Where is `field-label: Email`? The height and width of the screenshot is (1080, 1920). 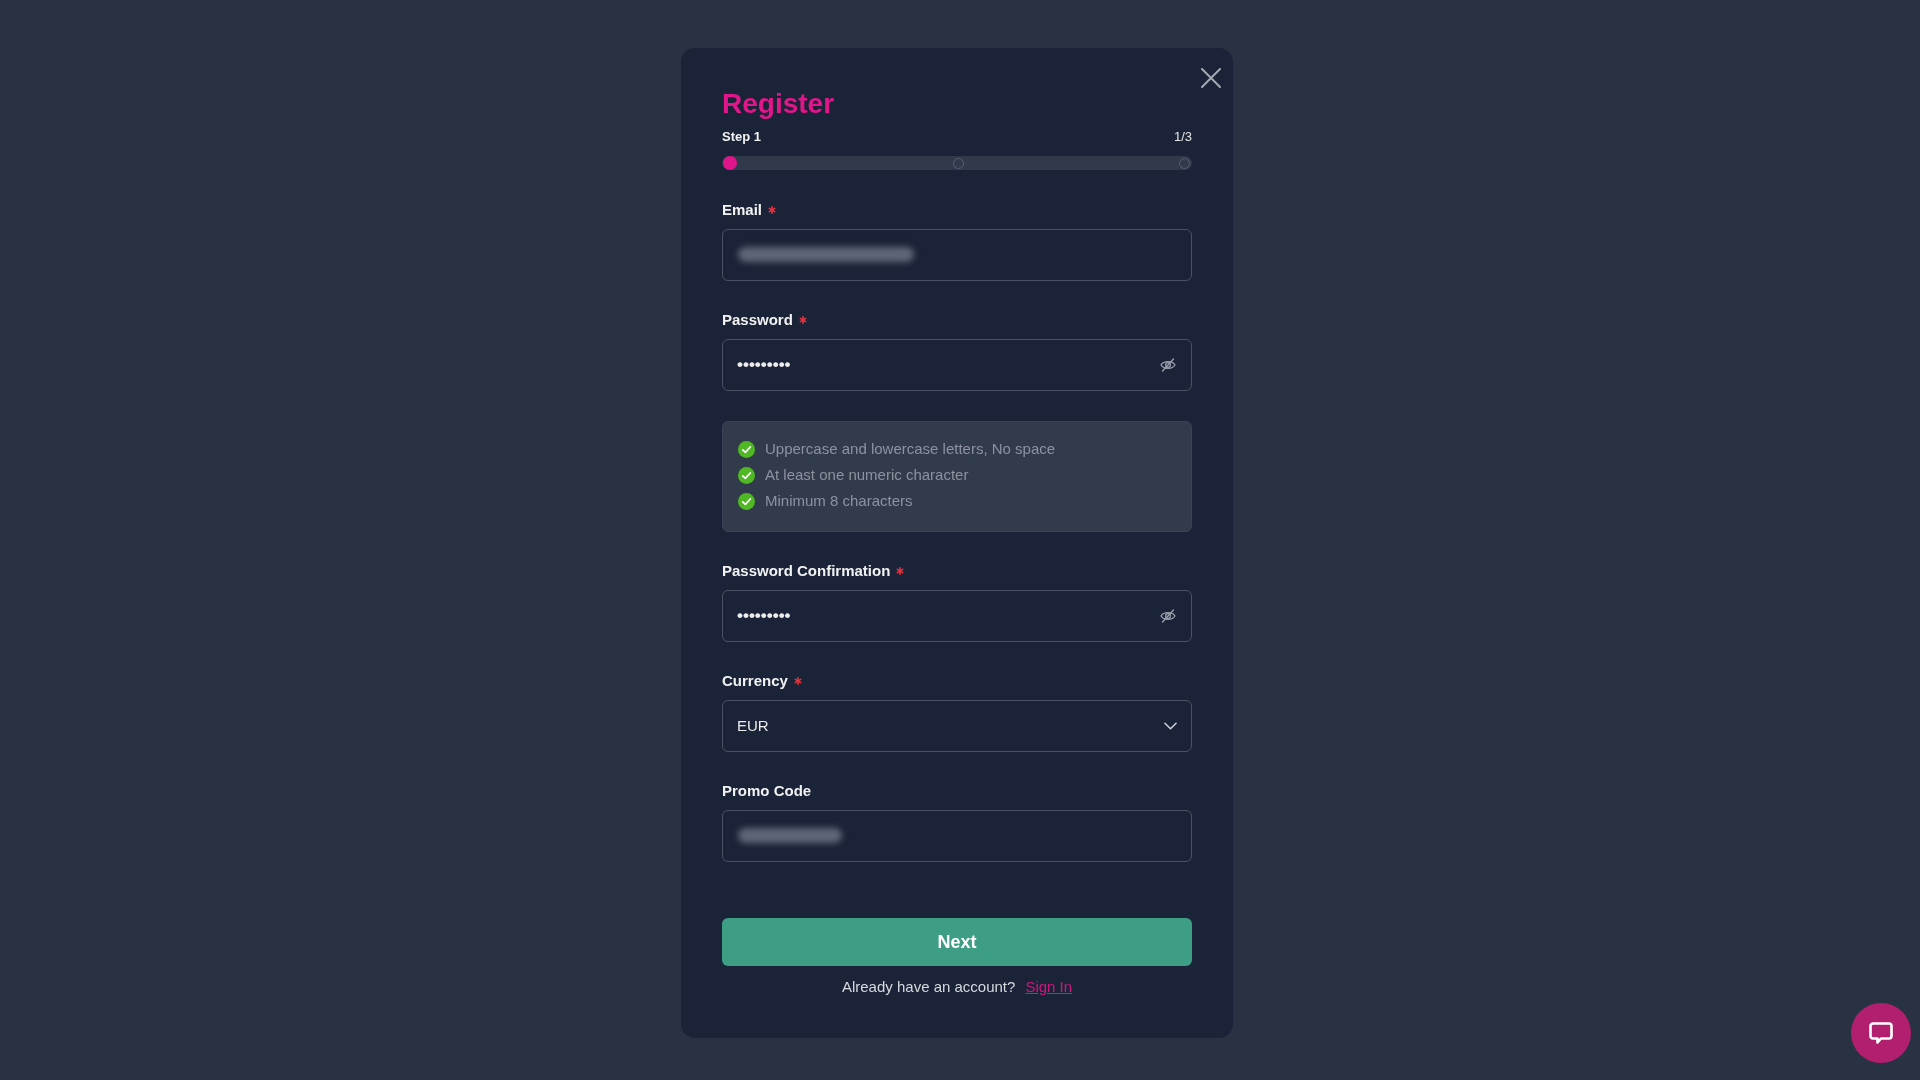 field-label: Email is located at coordinates (742, 210).